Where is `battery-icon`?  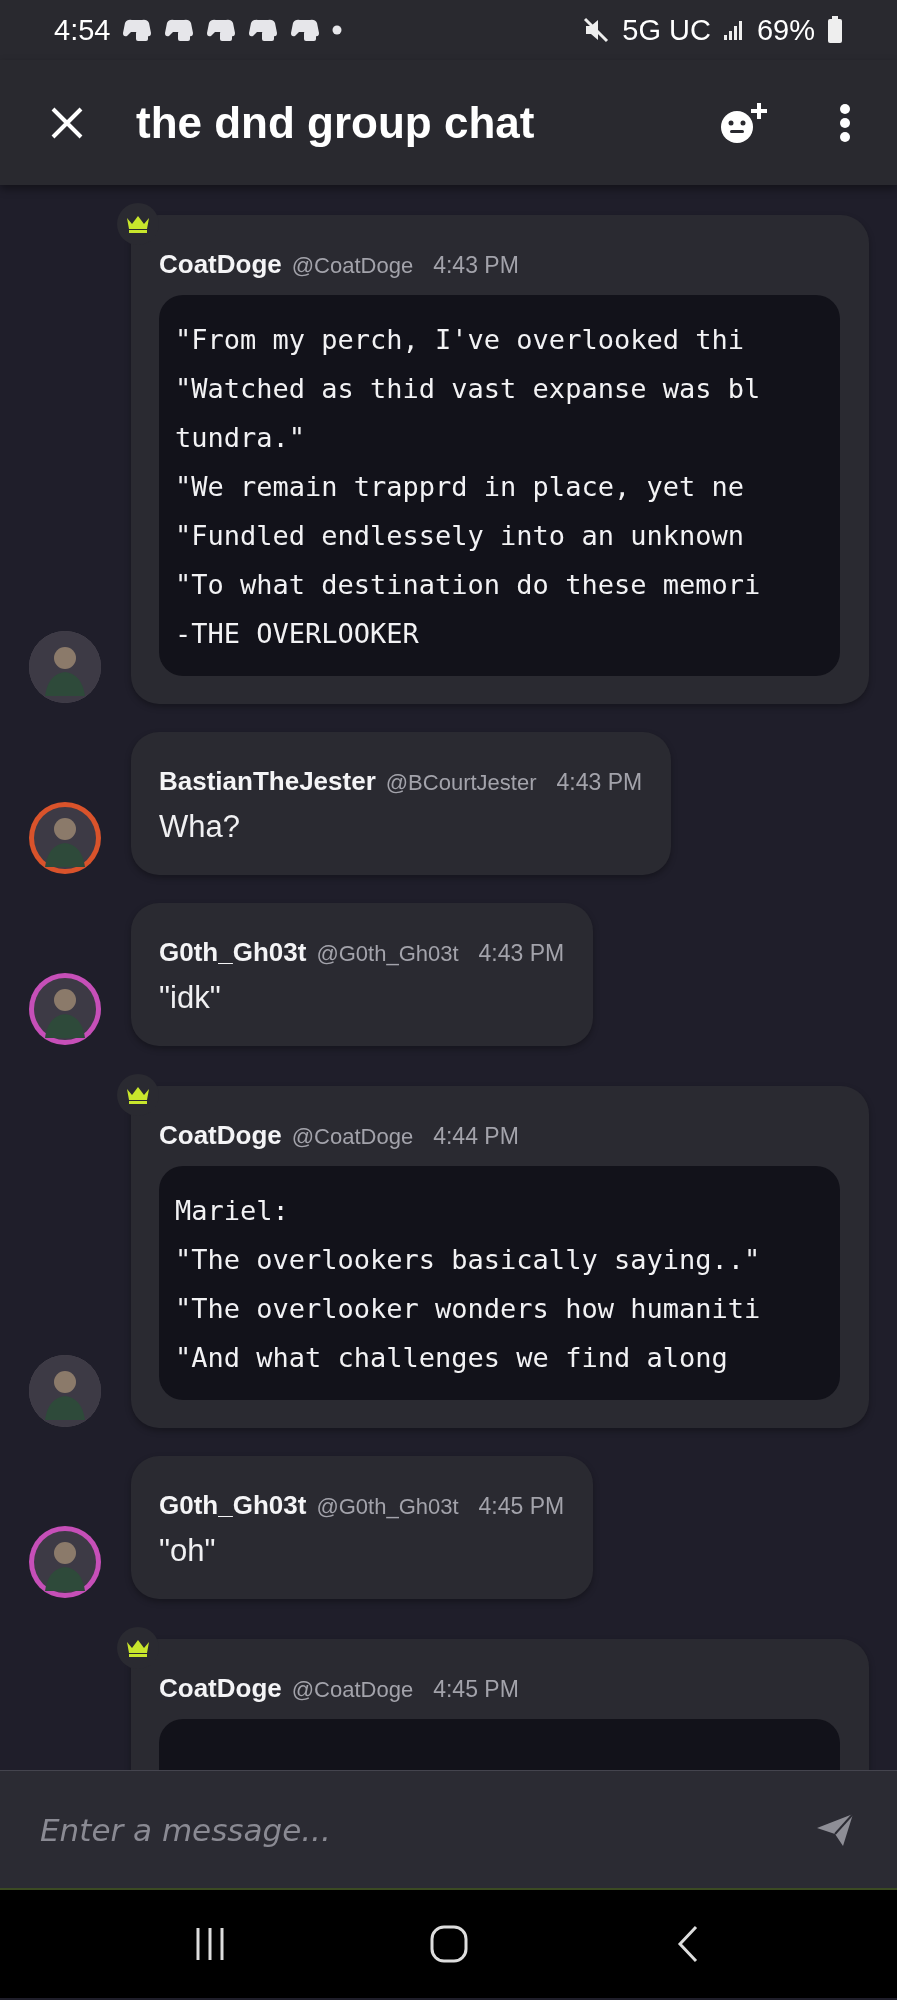 battery-icon is located at coordinates (835, 30).